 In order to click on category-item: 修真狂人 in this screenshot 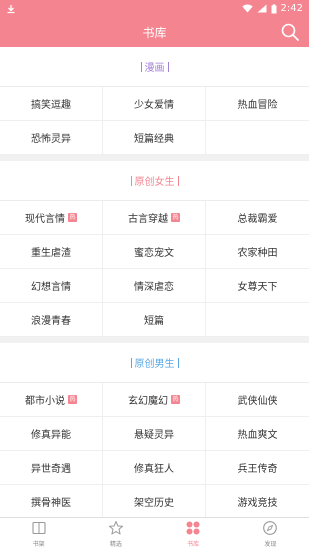, I will do `click(154, 468)`.